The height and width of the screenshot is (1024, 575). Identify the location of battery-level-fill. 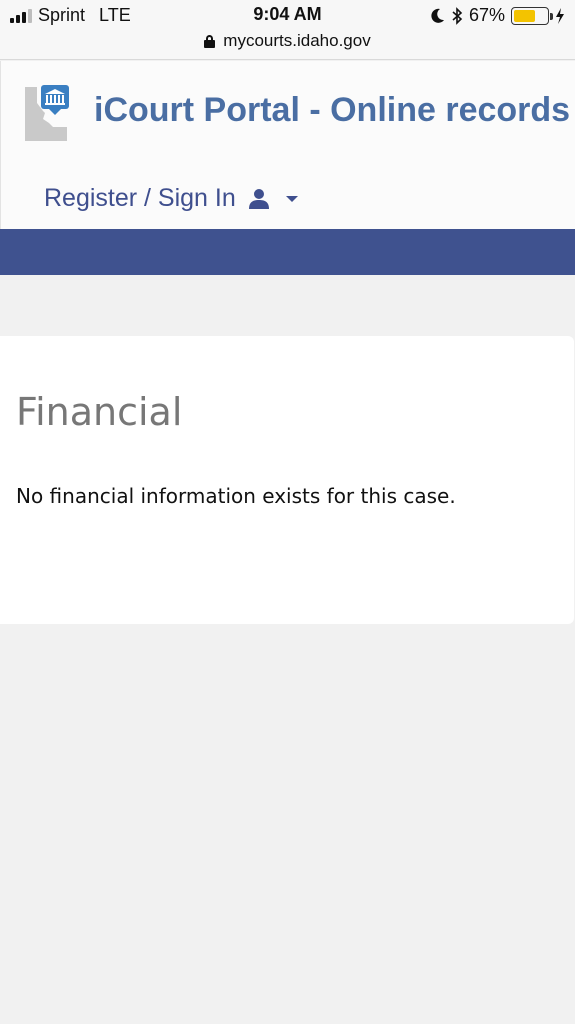
(525, 15).